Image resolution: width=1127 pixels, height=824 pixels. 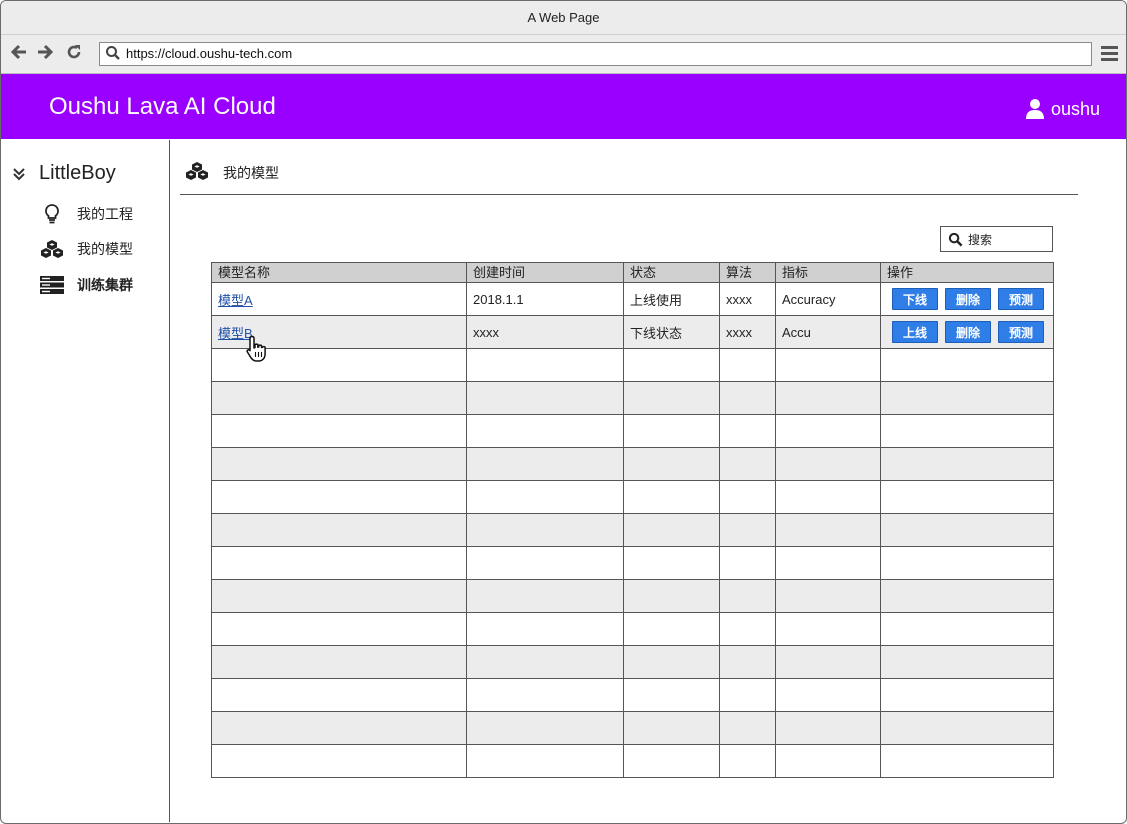 What do you see at coordinates (828, 332) in the screenshot?
I see `metric: Accu` at bounding box center [828, 332].